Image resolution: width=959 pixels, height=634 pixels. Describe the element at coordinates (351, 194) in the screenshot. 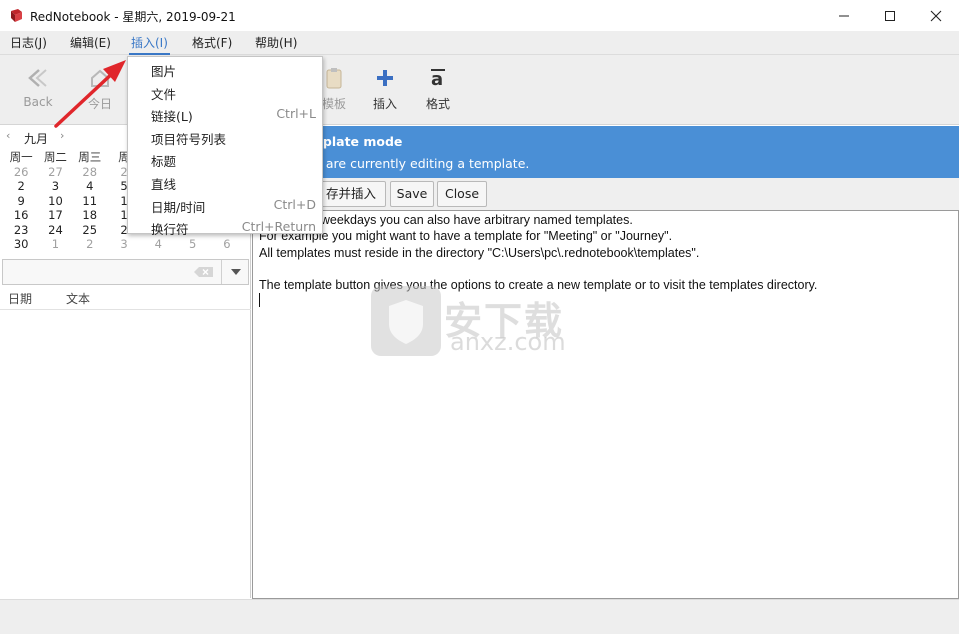

I see `save-and-insert-button: 存并插入` at that location.